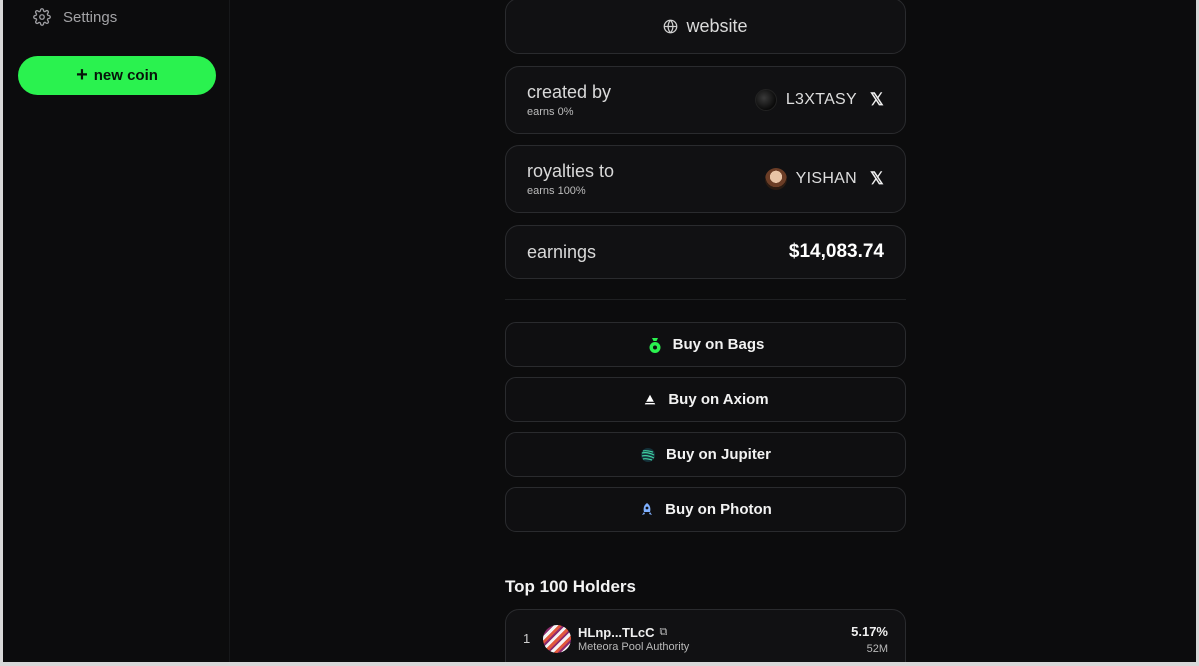 The height and width of the screenshot is (666, 1199). I want to click on jupiter-icon, so click(648, 455).